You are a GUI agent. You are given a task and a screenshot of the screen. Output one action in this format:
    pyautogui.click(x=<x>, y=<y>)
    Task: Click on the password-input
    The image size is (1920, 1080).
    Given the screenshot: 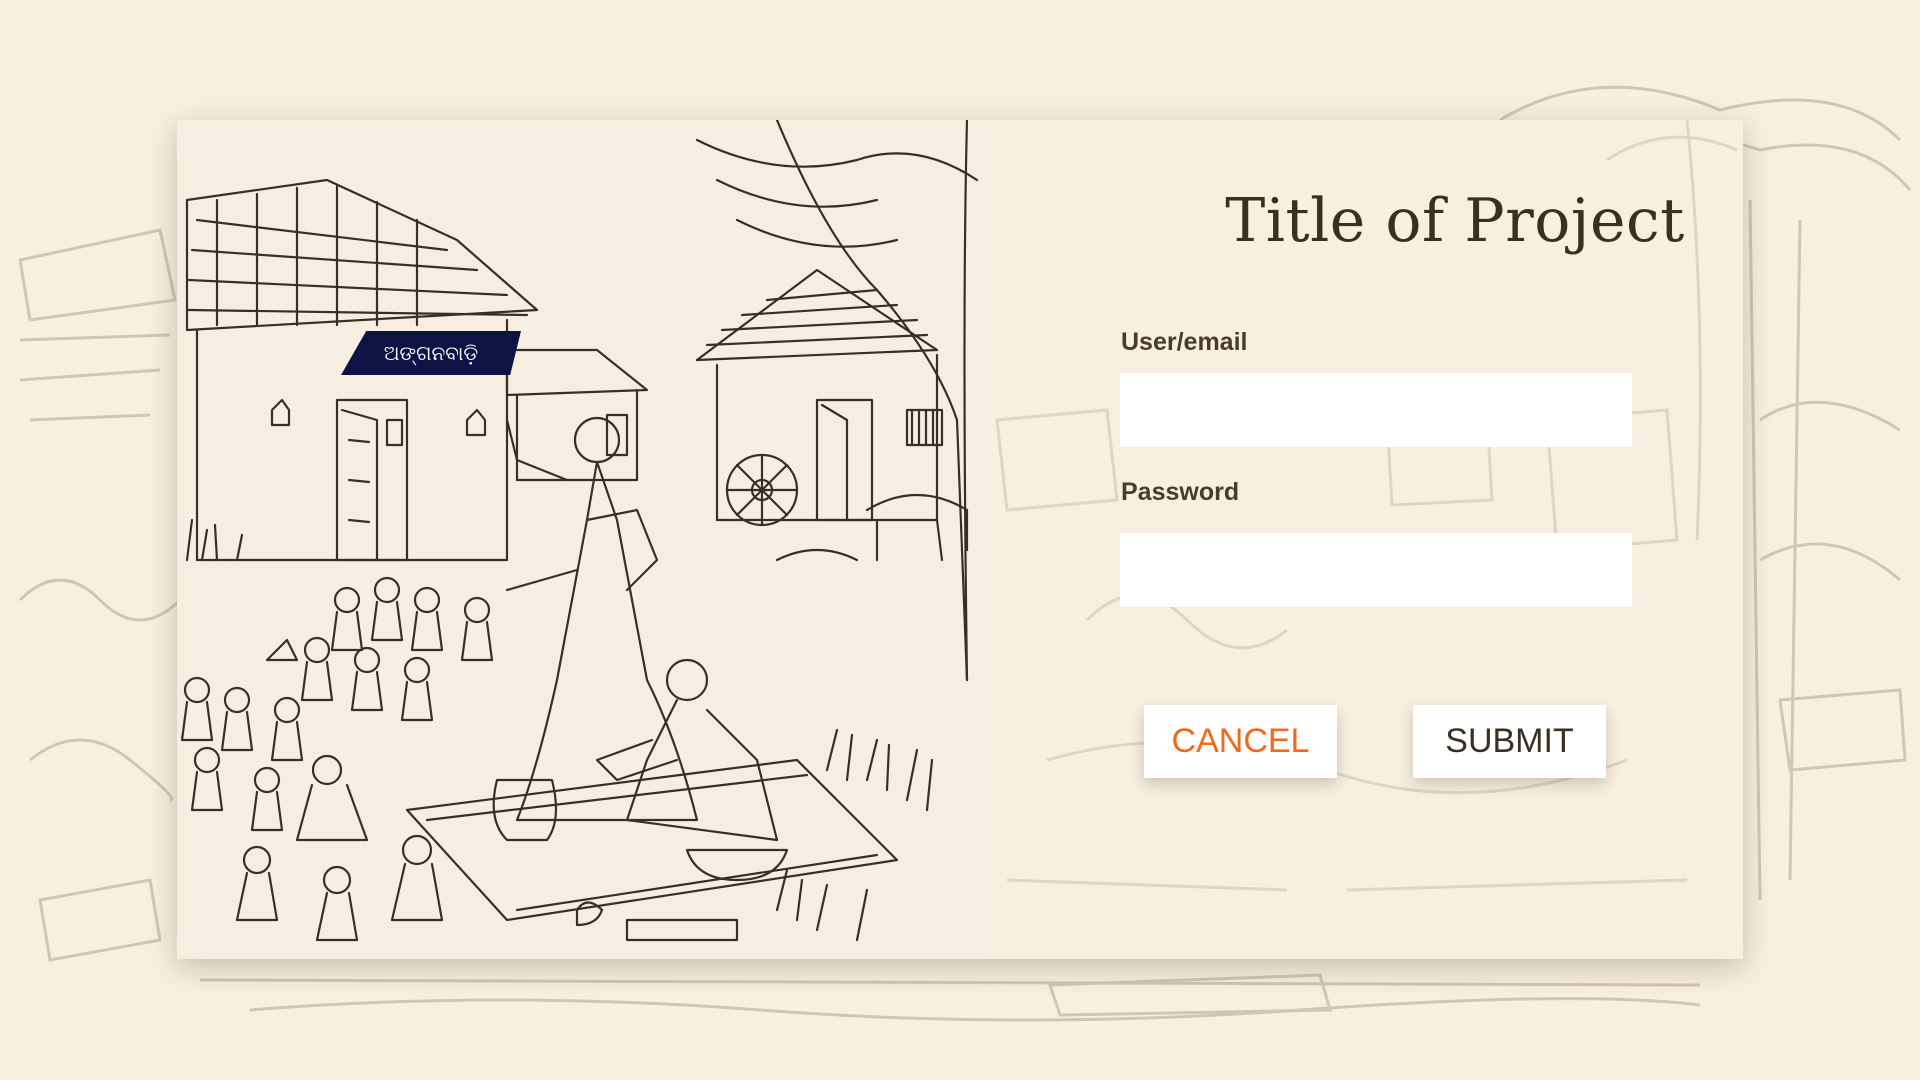 What is the action you would take?
    pyautogui.click(x=1376, y=570)
    